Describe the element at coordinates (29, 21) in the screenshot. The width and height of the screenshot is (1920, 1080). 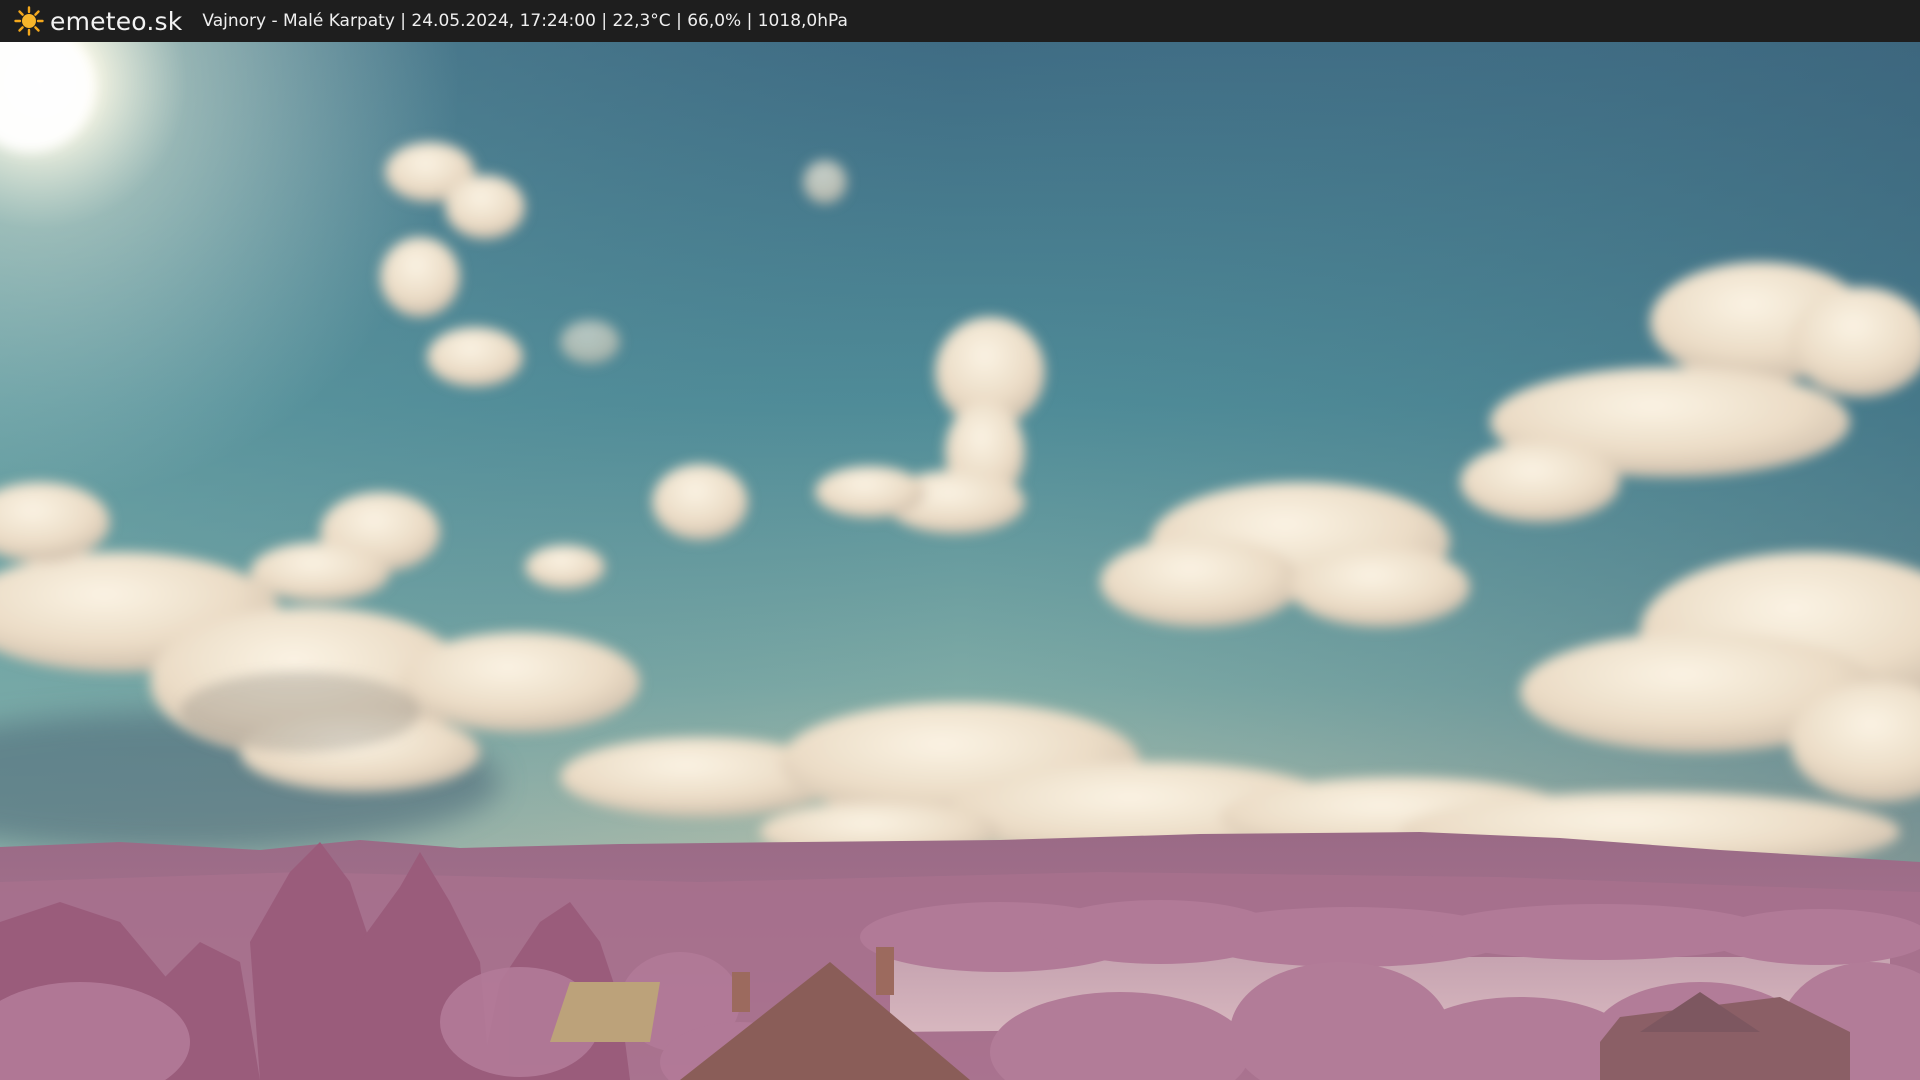
I see `sun-icon` at that location.